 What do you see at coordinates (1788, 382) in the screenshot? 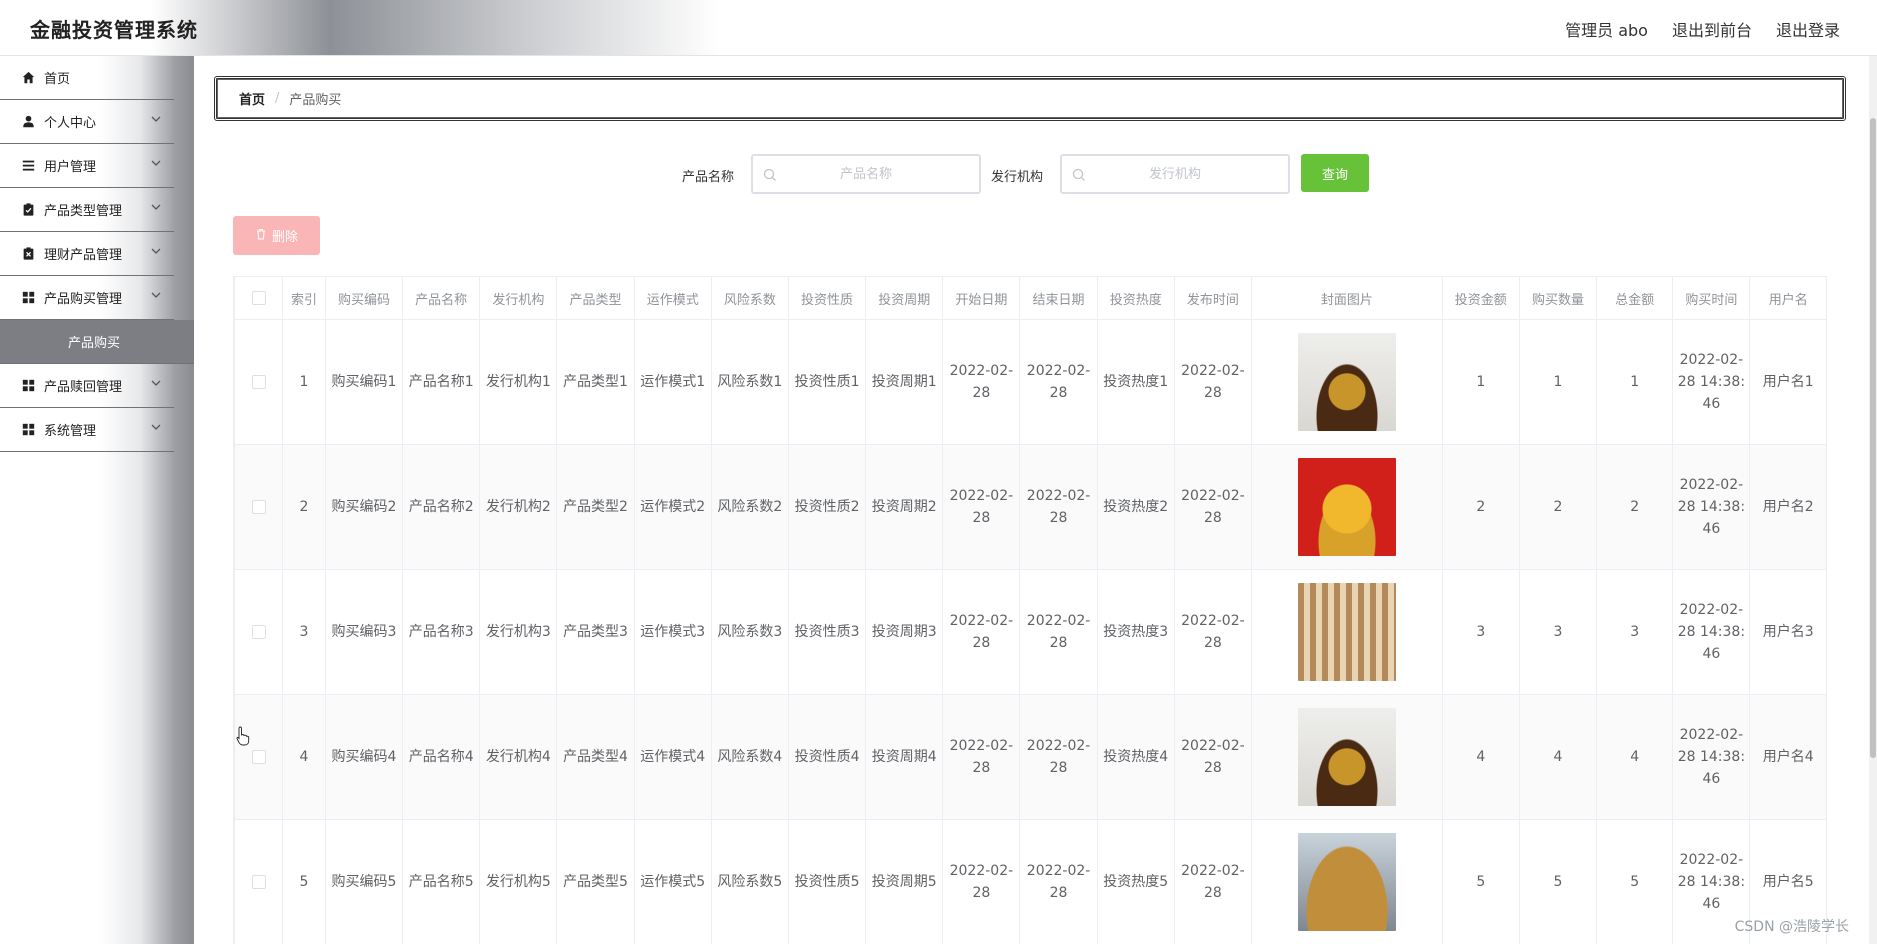
I see `cell-user: 用户名1` at bounding box center [1788, 382].